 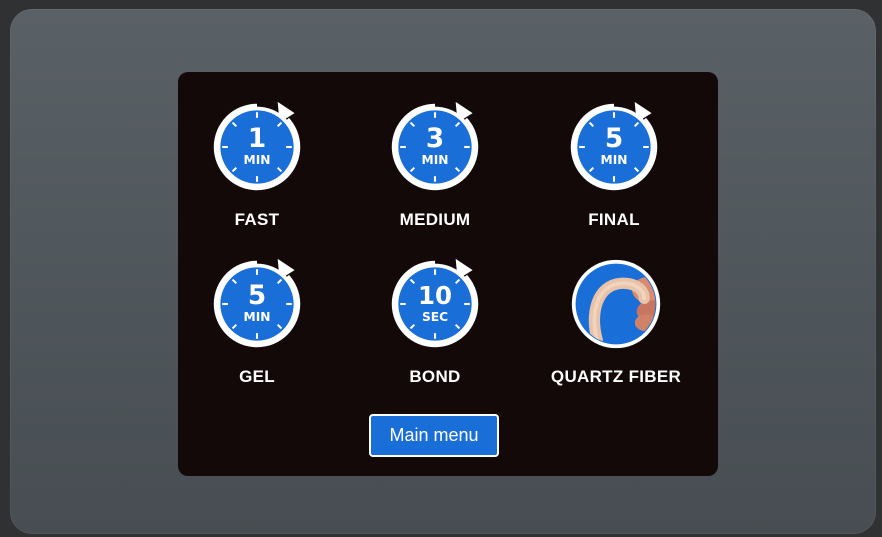 I want to click on bond-label: BOND, so click(x=435, y=376).